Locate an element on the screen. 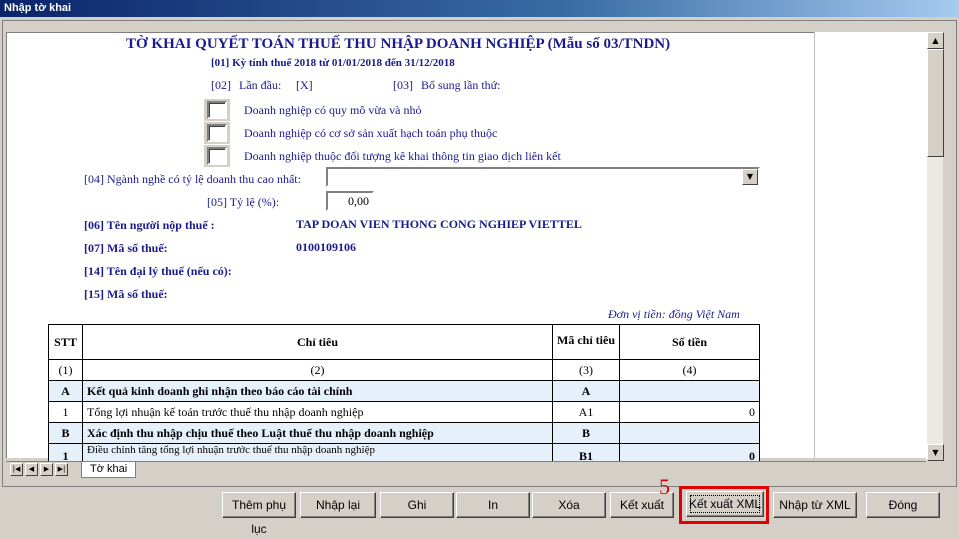 This screenshot has width=959, height=539. currency-note: Đơn vị tiền: đồng Việt Nam is located at coordinates (674, 314).